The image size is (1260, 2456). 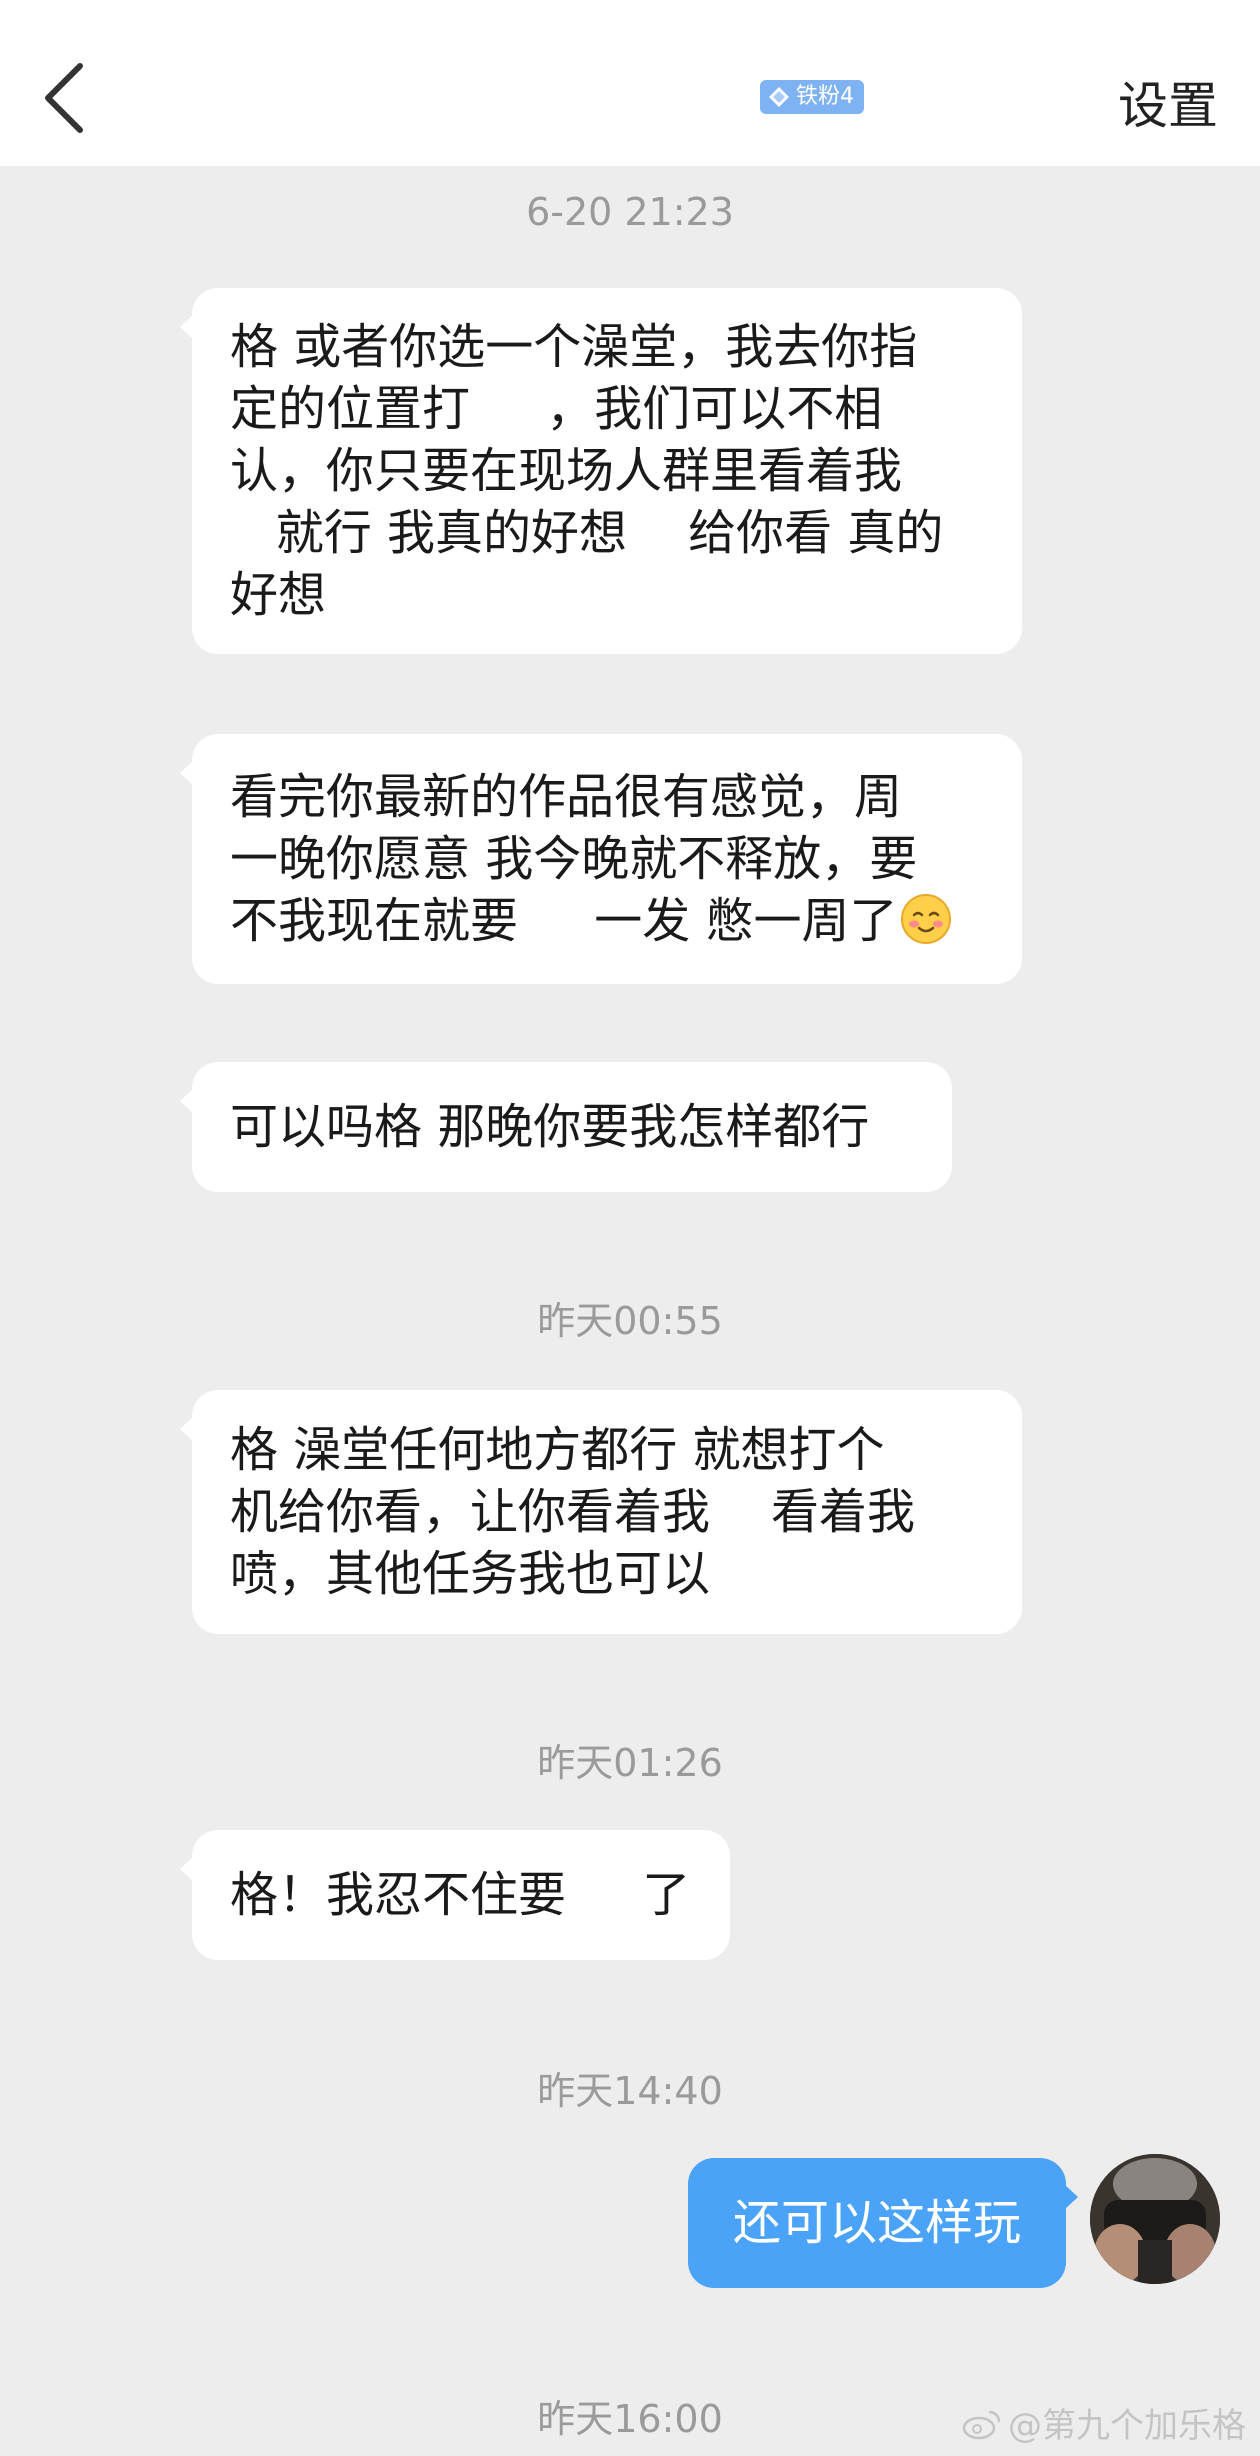 I want to click on message-bubble: 格！我忍不住要 了, so click(x=455, y=1895).